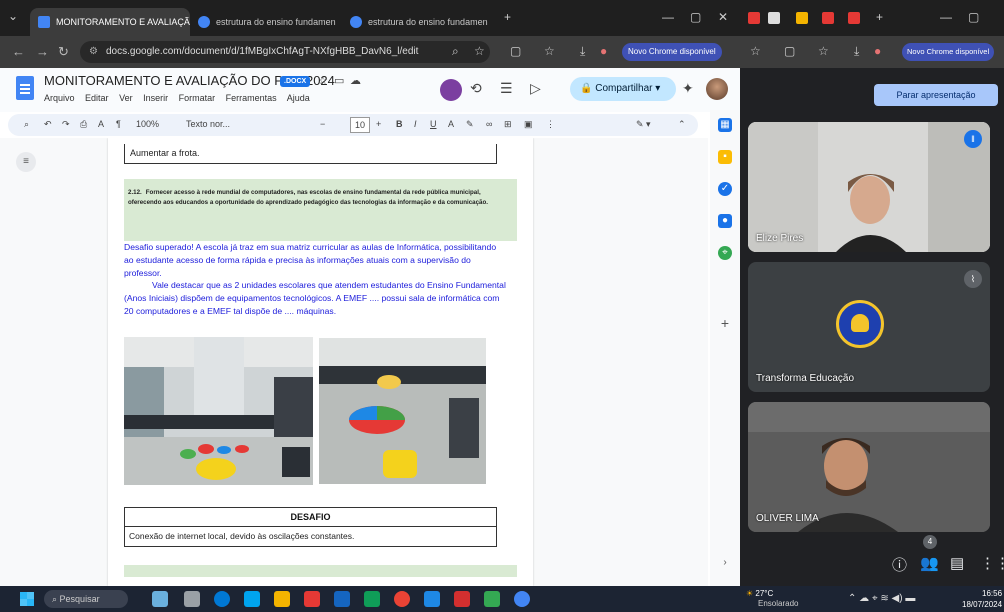 The image size is (1004, 612). Describe the element at coordinates (197, 98) in the screenshot. I see `menu-formatar: Formatar` at that location.